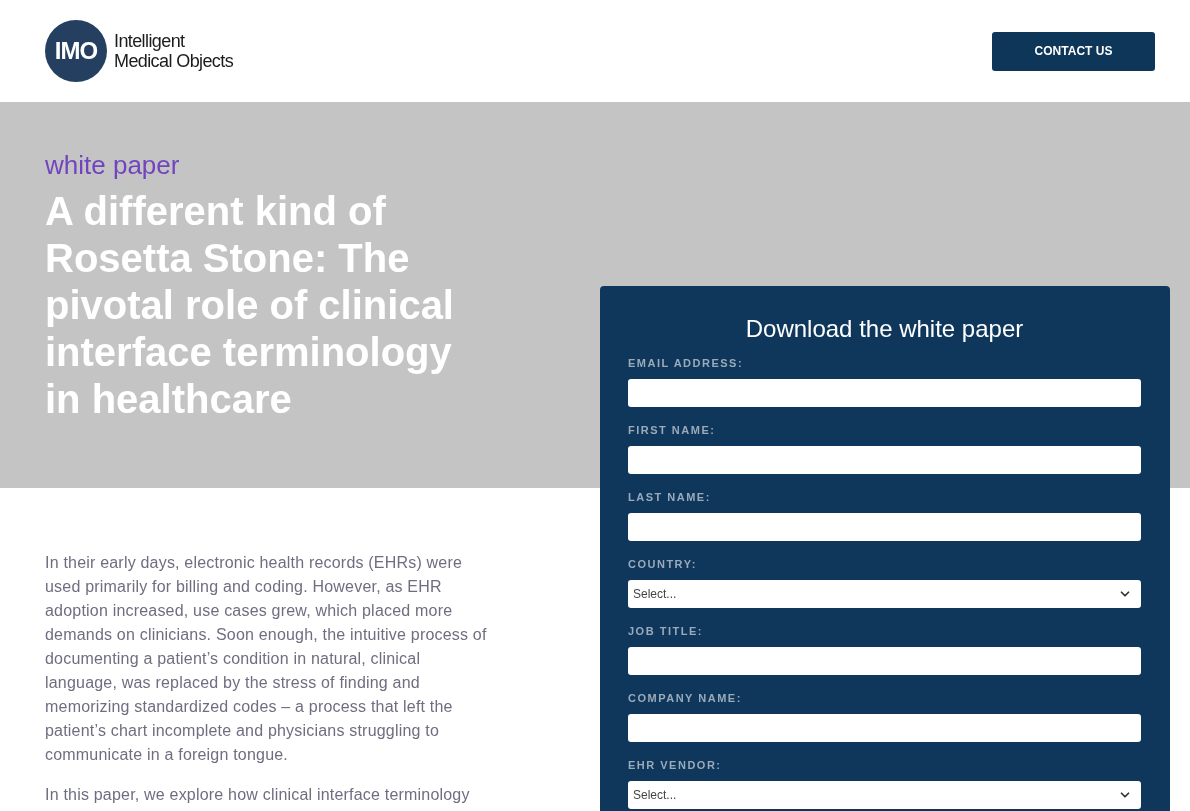  What do you see at coordinates (76, 51) in the screenshot?
I see `logo-badge: IMO` at bounding box center [76, 51].